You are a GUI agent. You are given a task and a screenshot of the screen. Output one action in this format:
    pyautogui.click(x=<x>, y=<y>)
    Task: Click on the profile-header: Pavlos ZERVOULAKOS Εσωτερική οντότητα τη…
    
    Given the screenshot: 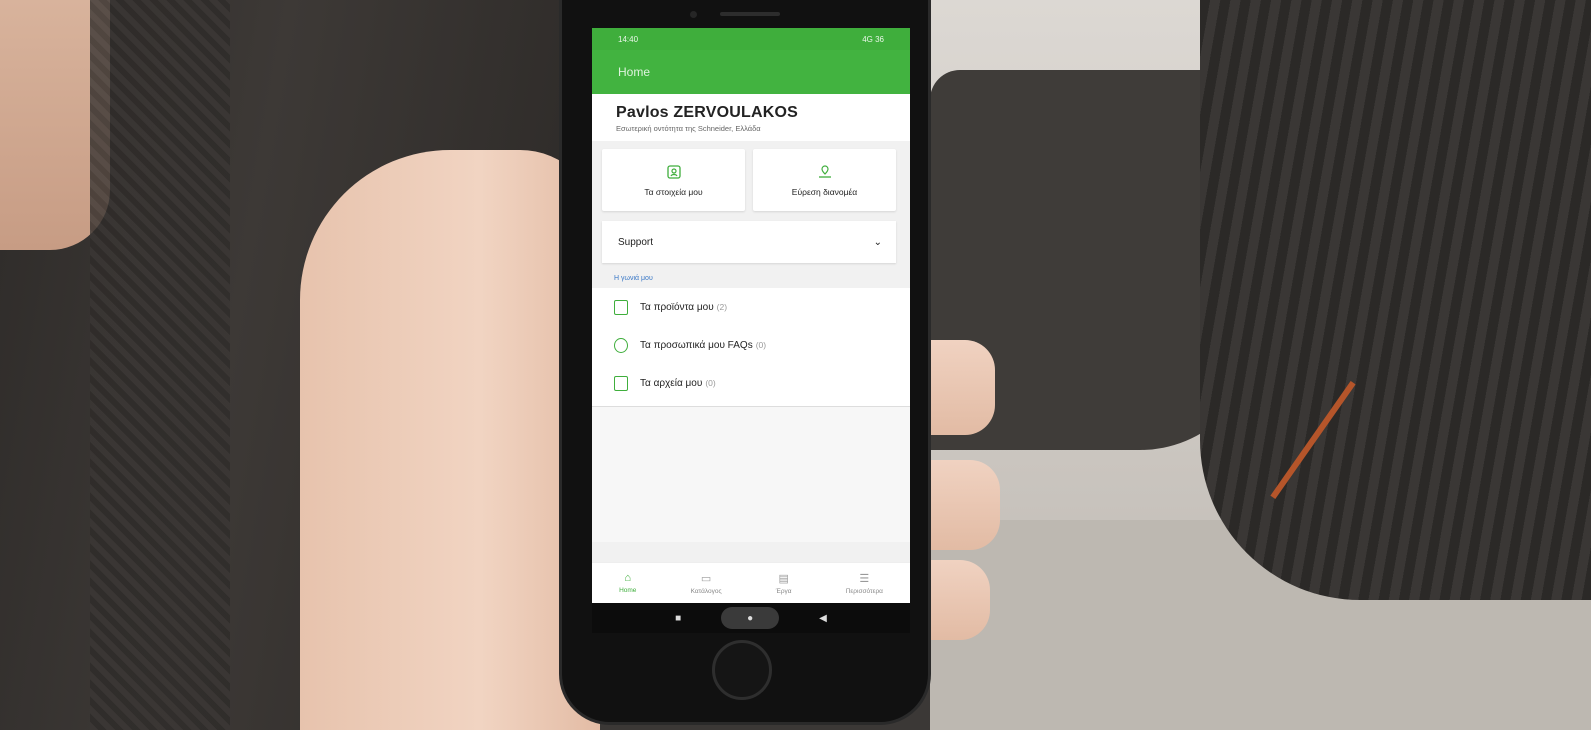 What is the action you would take?
    pyautogui.click(x=751, y=117)
    